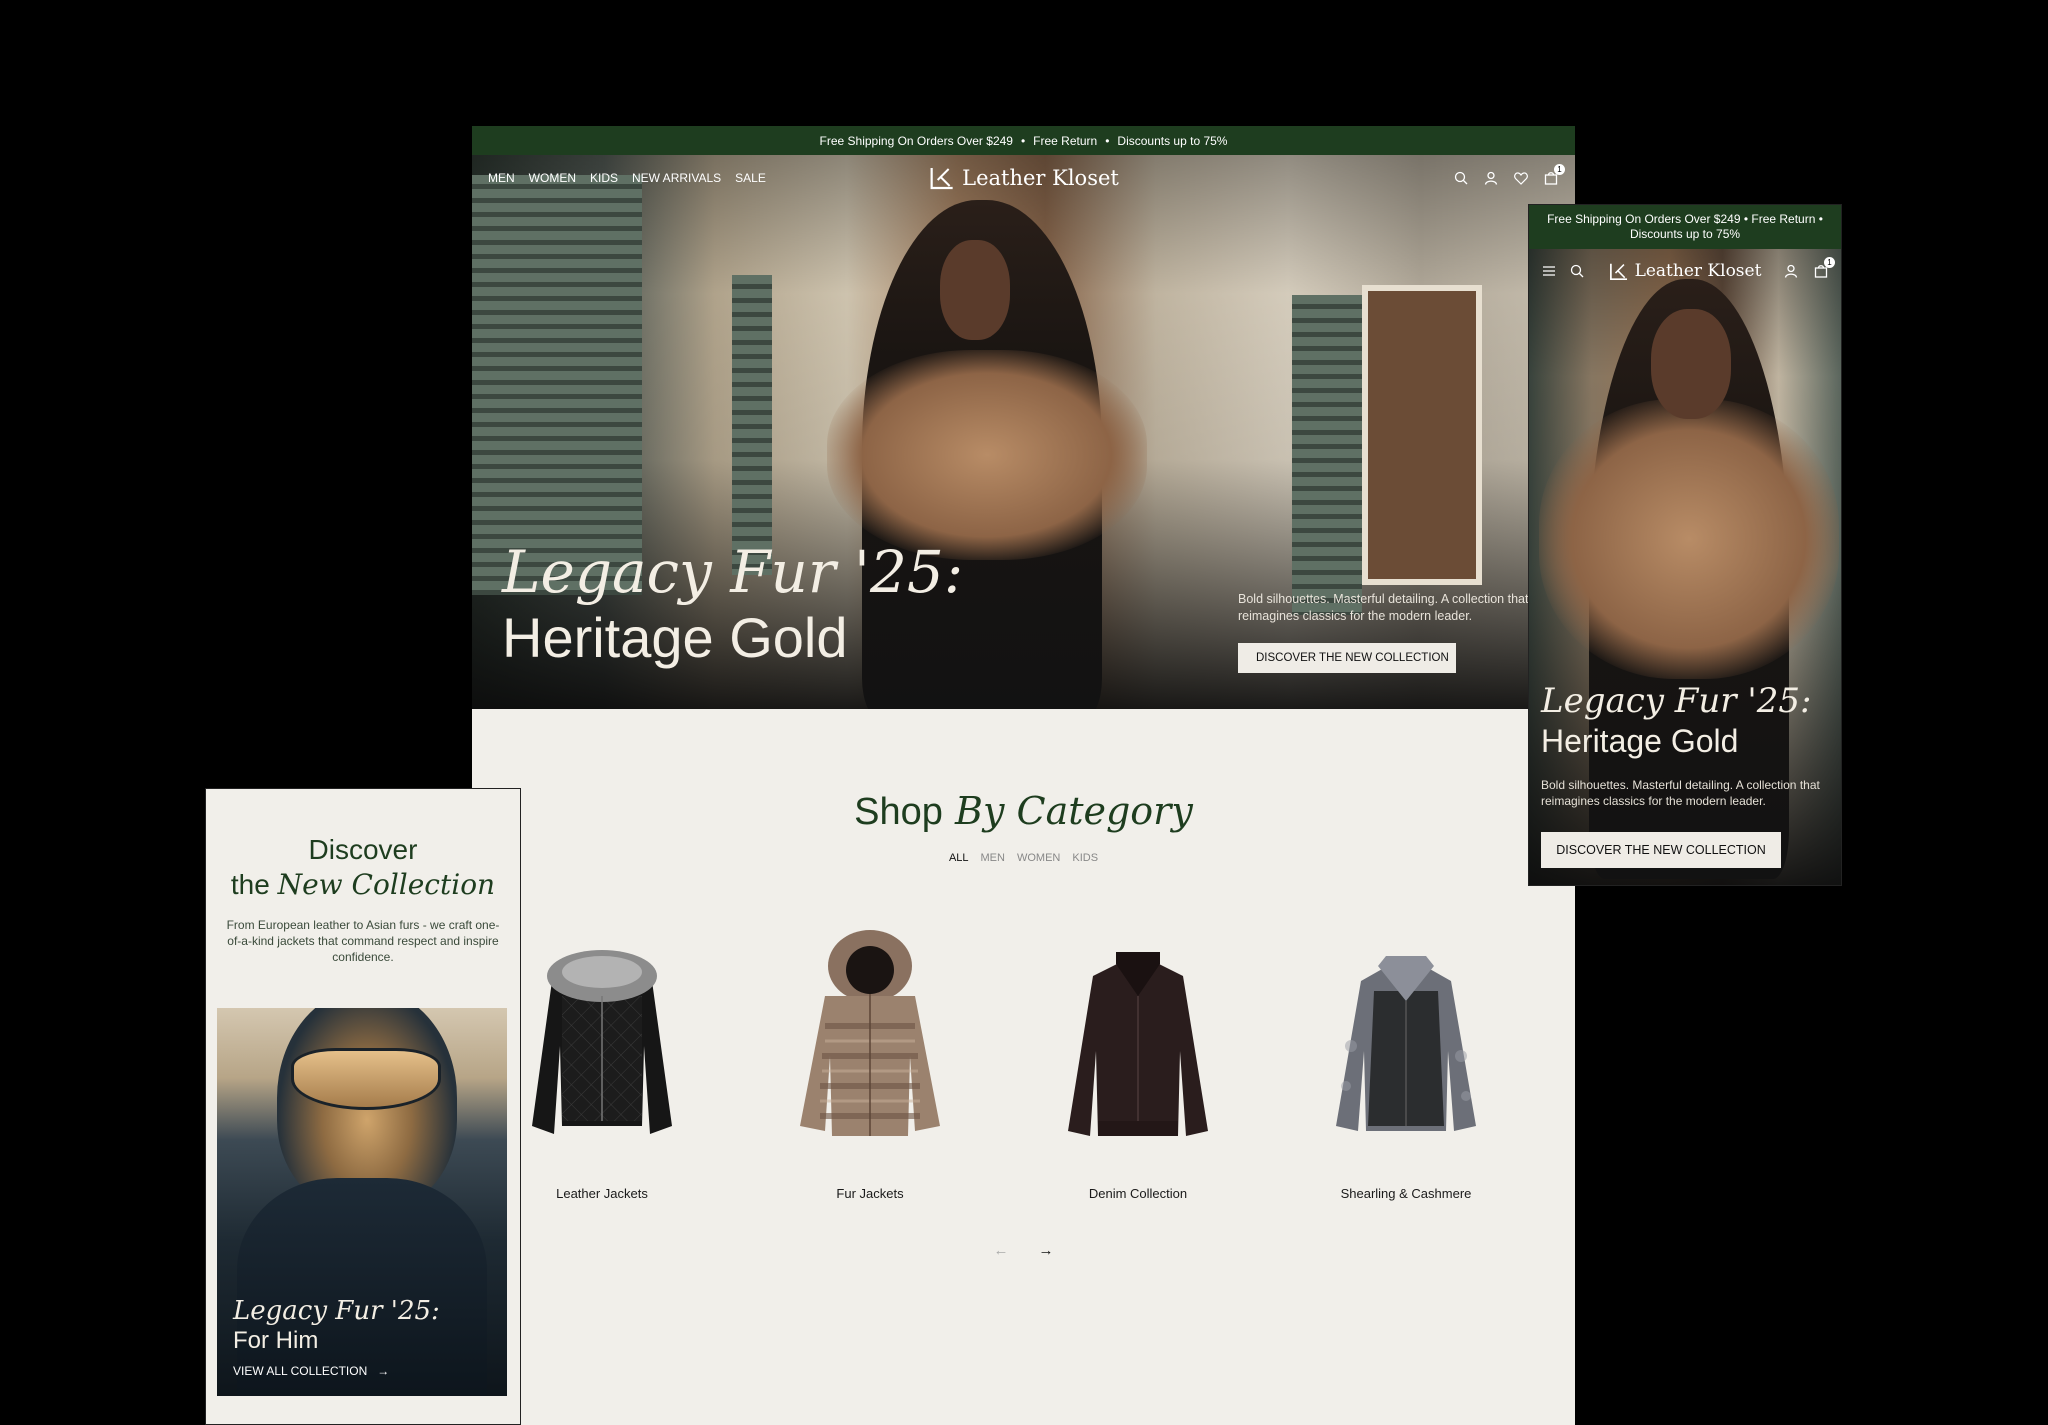 This screenshot has width=2048, height=1425. I want to click on card-title-line2: For Him, so click(276, 1340).